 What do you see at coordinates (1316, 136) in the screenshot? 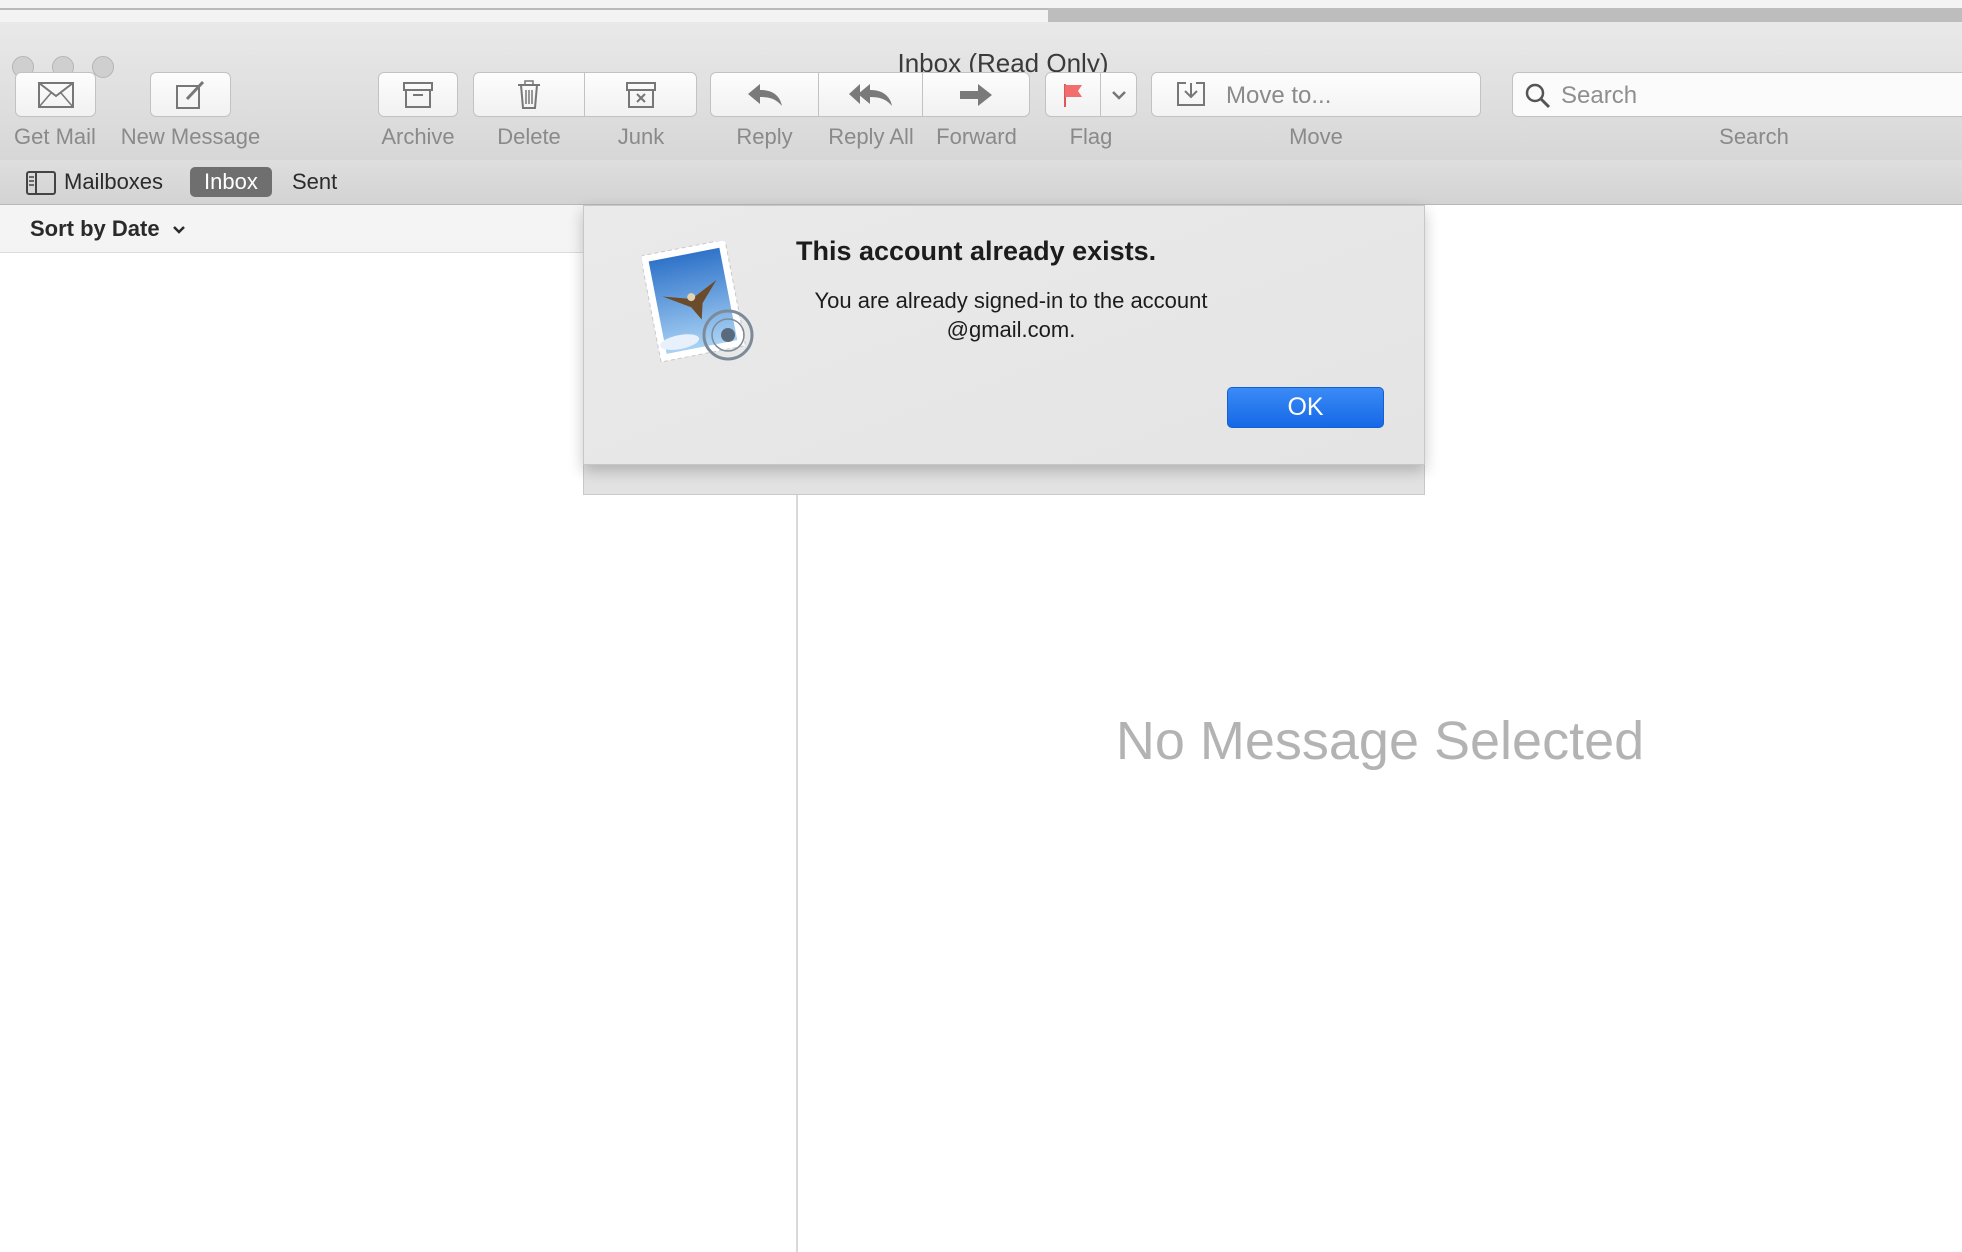
I see `move-label: Move` at bounding box center [1316, 136].